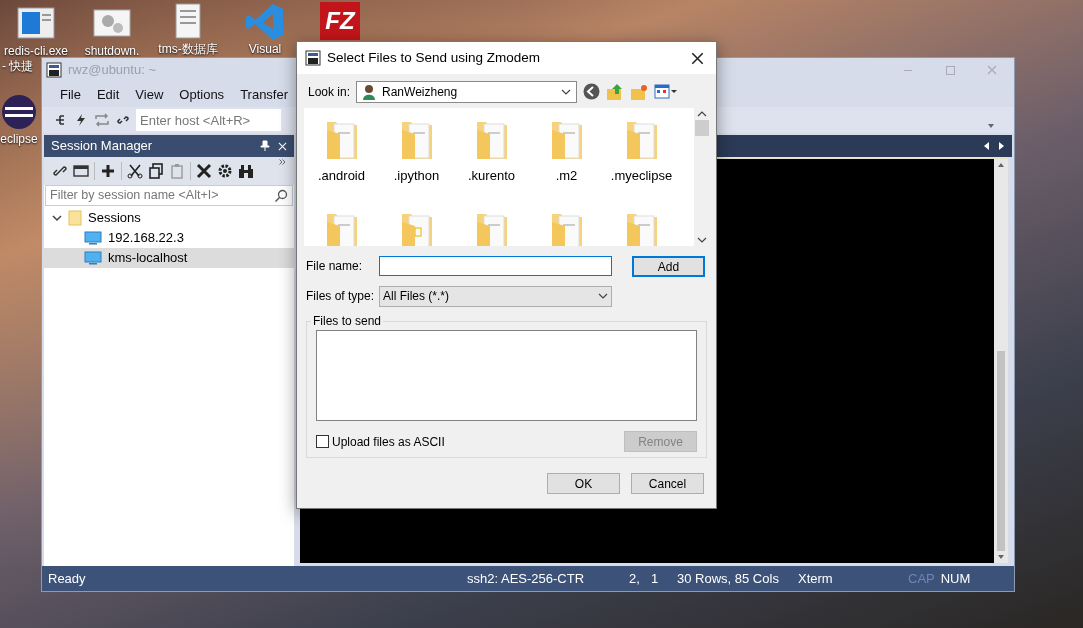 This screenshot has width=1083, height=628. I want to click on icon-label: redis-cli.exe, so click(36, 51).